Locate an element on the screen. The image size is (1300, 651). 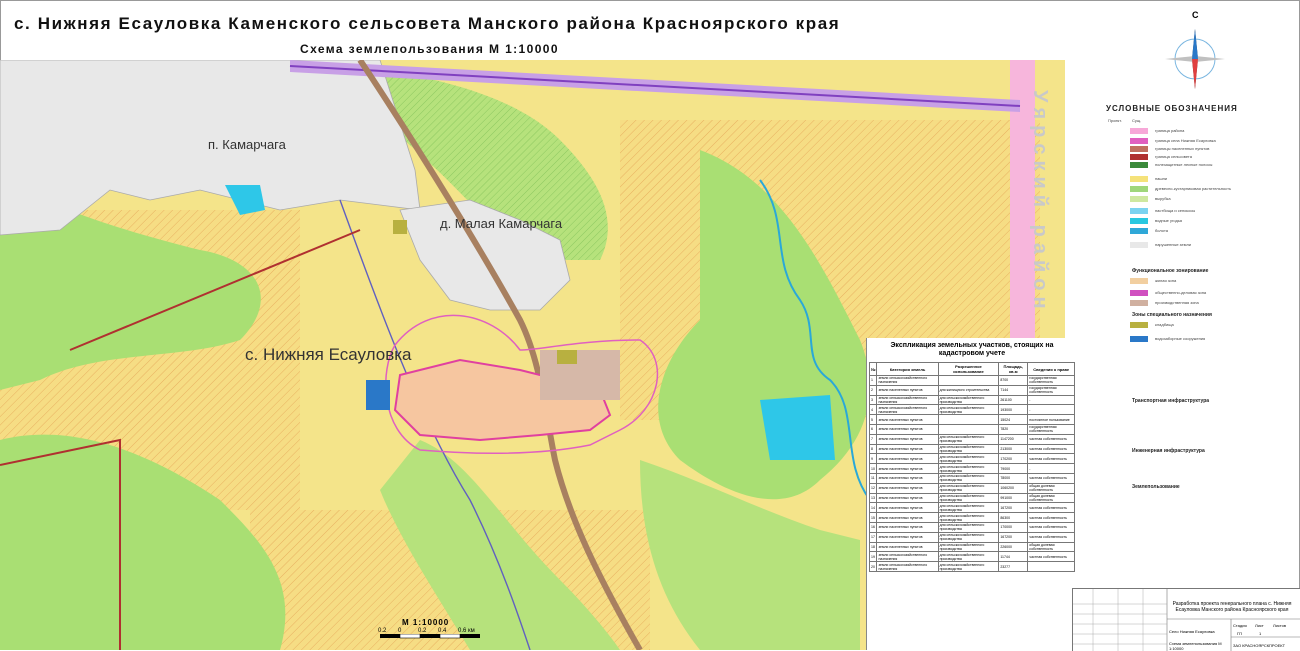
table-cell: 13 is located at coordinates (873, 498).